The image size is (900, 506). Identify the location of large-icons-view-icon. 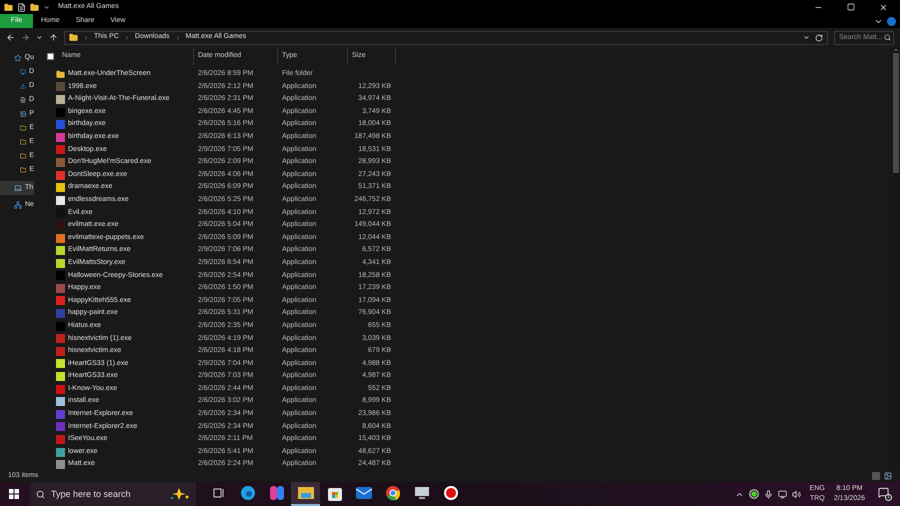
(888, 476).